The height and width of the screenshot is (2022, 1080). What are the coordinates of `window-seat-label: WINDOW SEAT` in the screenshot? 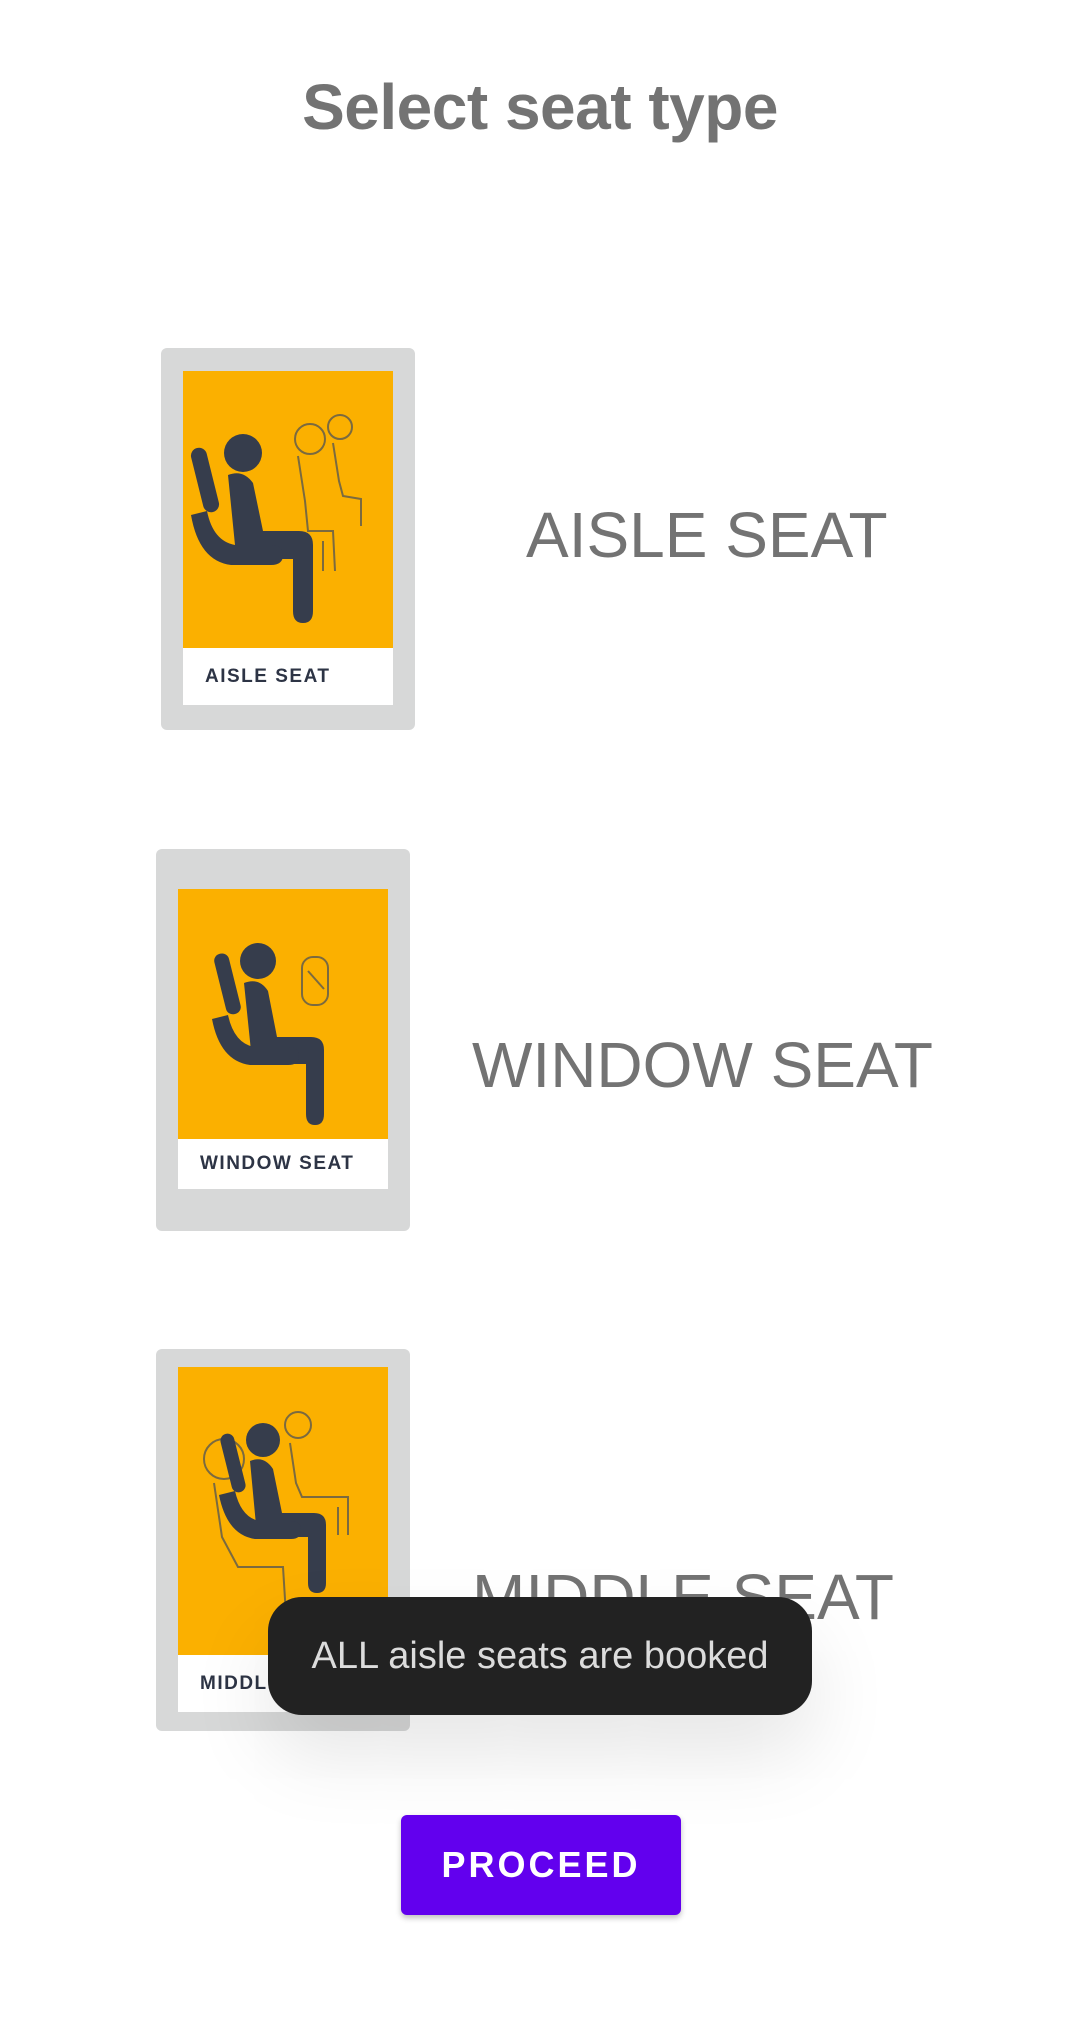 It's located at (702, 1065).